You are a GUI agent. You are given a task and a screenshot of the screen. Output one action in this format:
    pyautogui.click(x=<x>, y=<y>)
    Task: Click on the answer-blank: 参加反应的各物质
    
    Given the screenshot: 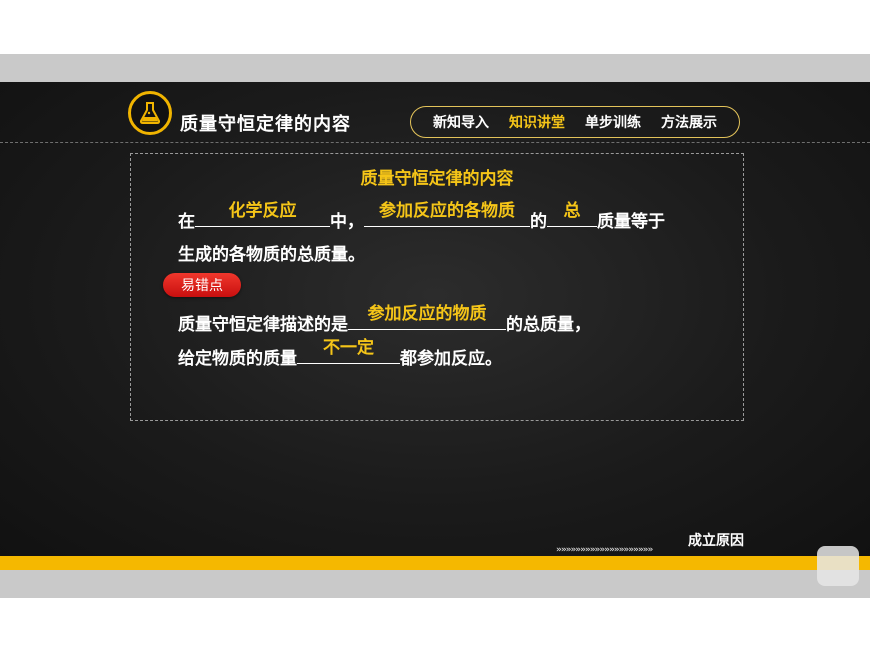 What is the action you would take?
    pyautogui.click(x=447, y=214)
    